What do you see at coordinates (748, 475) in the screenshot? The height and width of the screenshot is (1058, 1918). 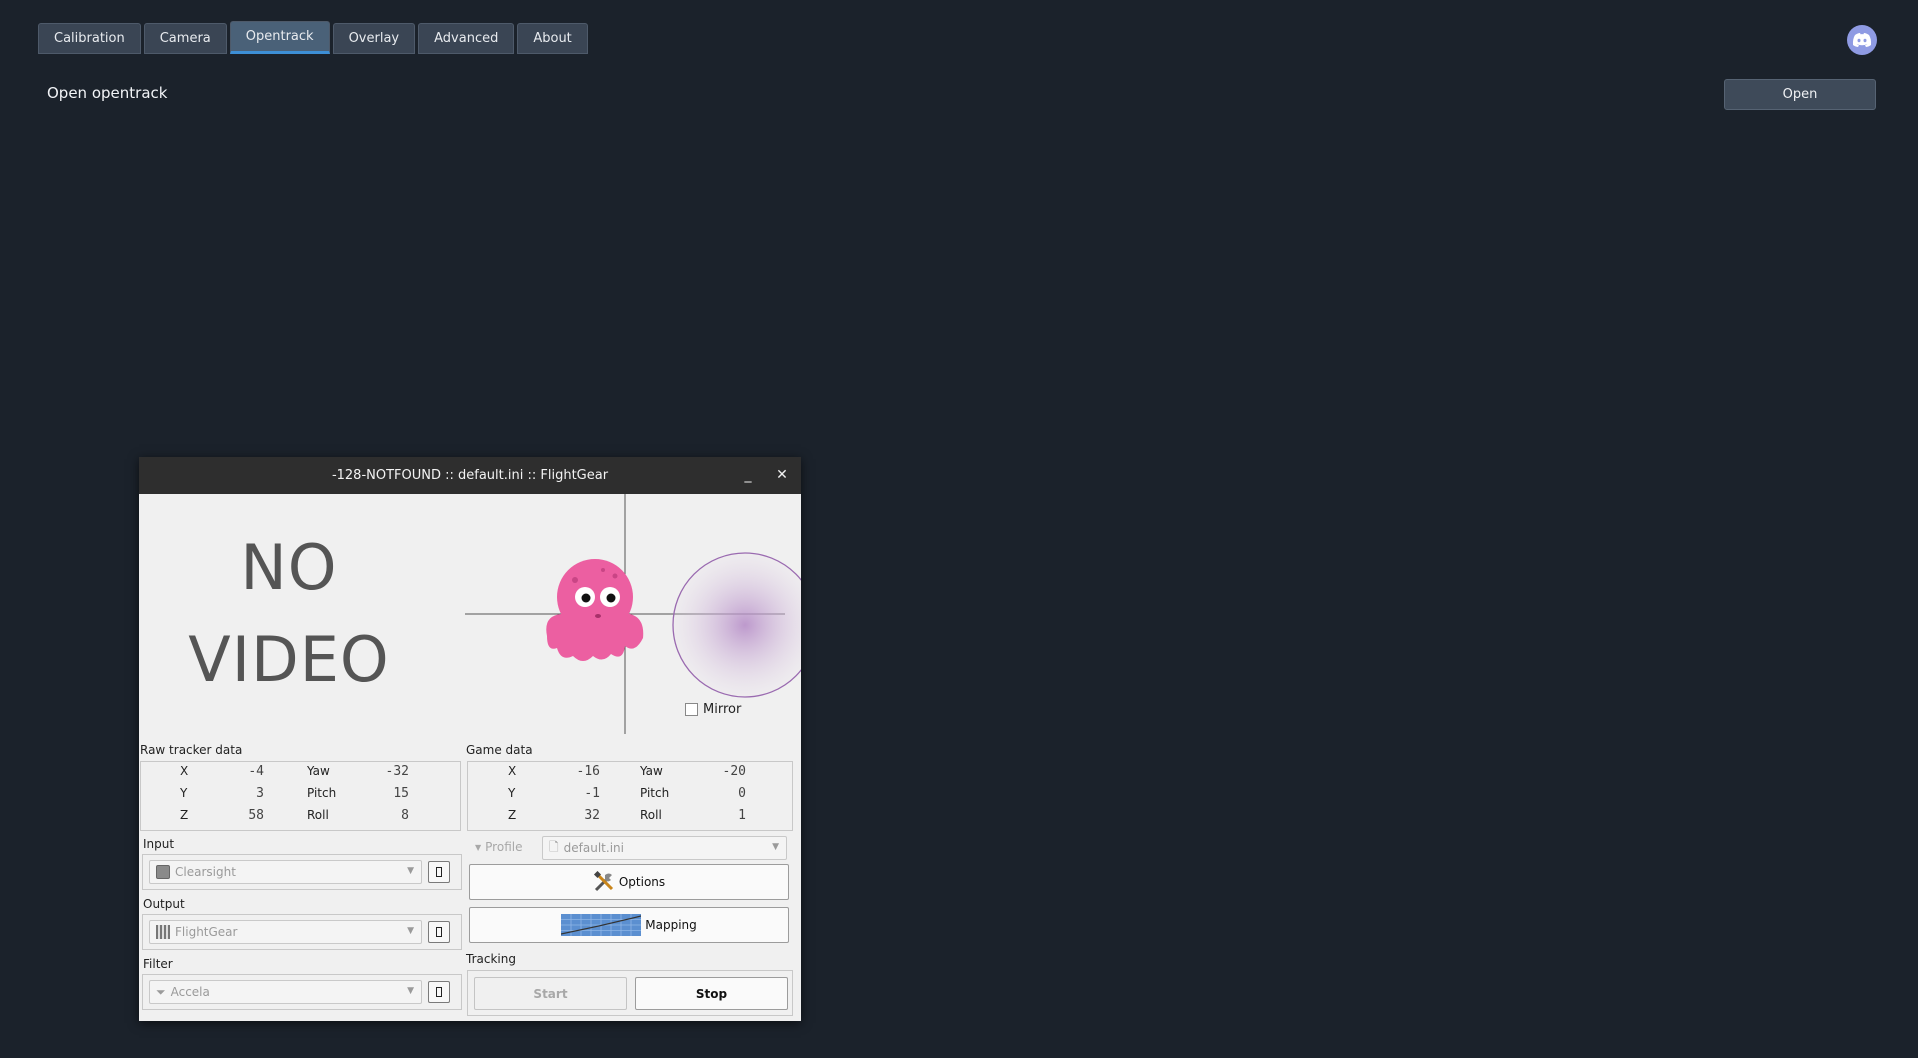 I see `minimize-button: _` at bounding box center [748, 475].